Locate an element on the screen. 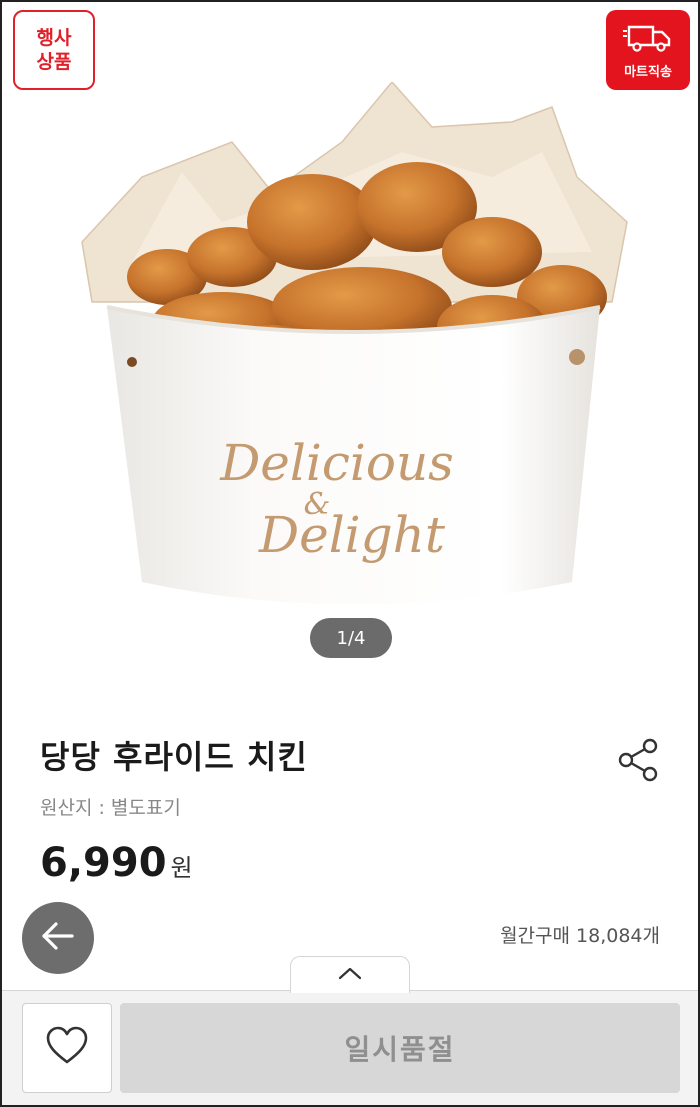 The image size is (700, 1107). delivery-badge-label: 마트직송 is located at coordinates (648, 72).